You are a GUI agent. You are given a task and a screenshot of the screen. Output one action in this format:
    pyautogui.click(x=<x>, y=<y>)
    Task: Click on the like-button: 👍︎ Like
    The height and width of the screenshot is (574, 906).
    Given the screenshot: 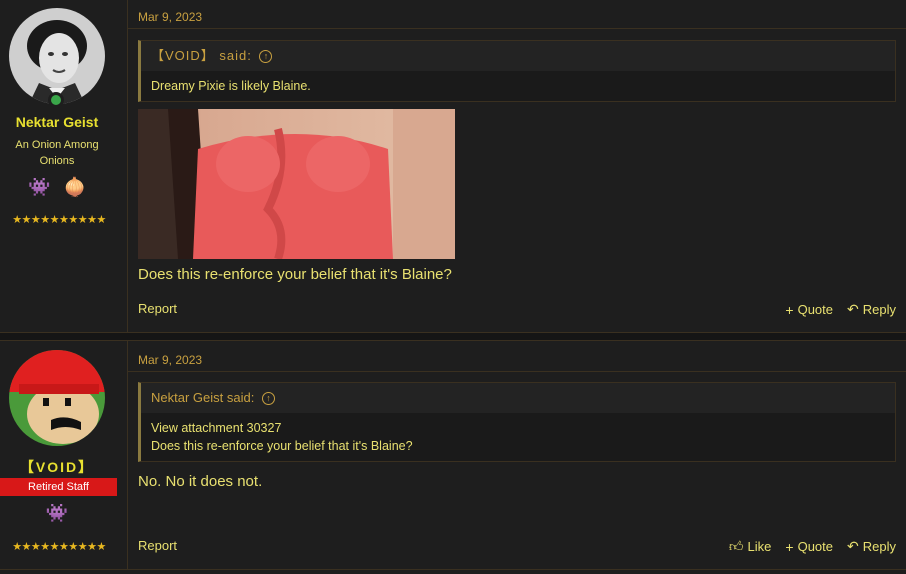 What is the action you would take?
    pyautogui.click(x=750, y=546)
    